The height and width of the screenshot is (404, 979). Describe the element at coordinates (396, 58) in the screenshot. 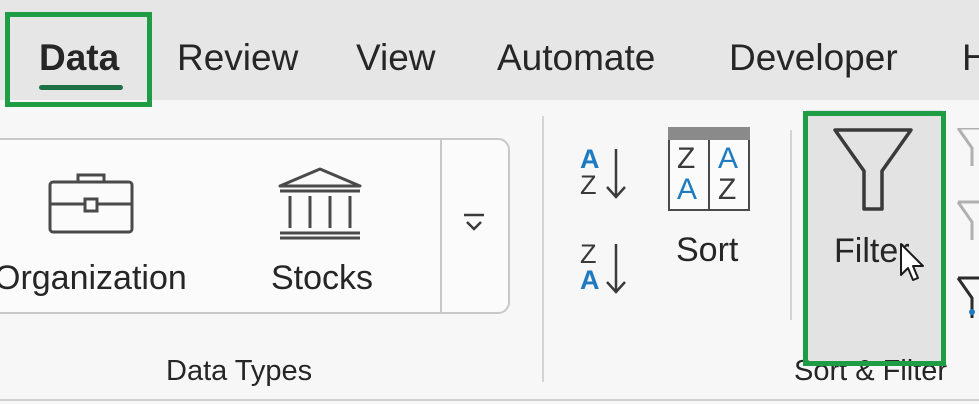

I see `tab-view: View` at that location.